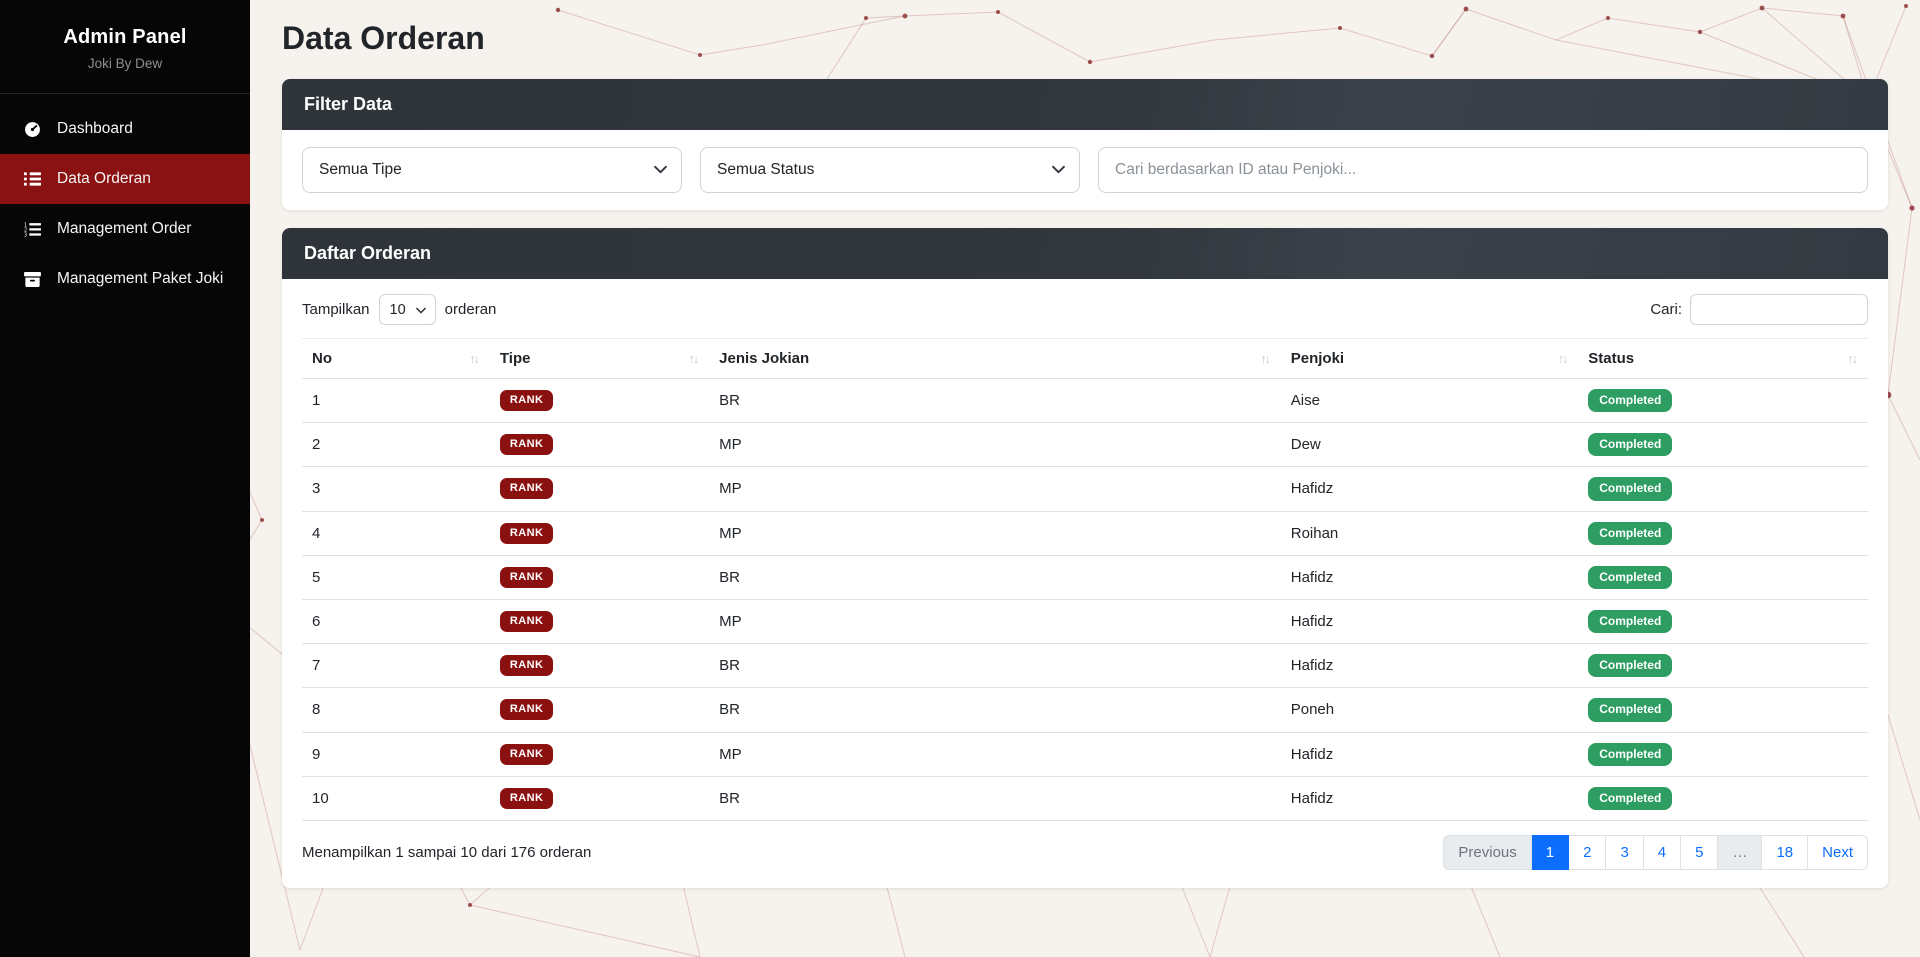 This screenshot has height=957, width=1920. I want to click on page-title: Data Orderan, so click(383, 38).